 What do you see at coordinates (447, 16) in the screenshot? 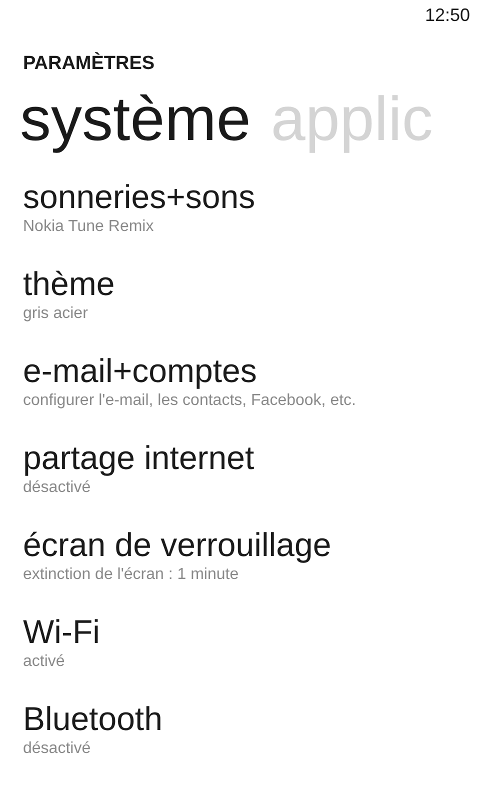
I see `clock-time: 12:50` at bounding box center [447, 16].